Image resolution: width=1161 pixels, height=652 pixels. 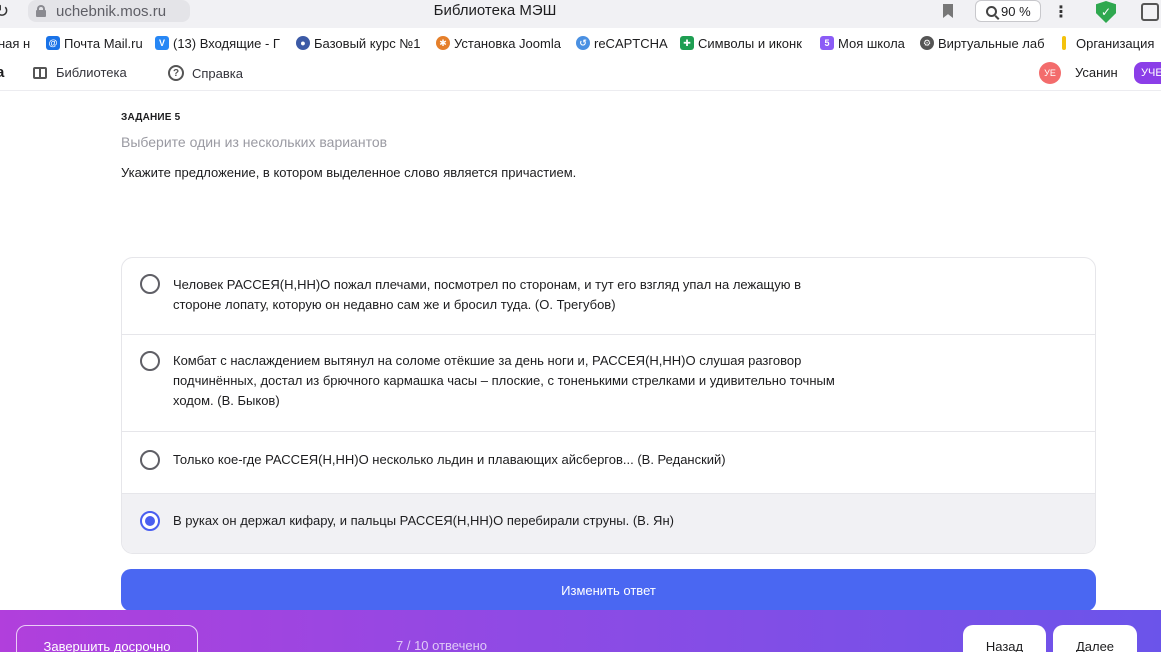 I want to click on library-label: Библиотека, so click(x=91, y=72).